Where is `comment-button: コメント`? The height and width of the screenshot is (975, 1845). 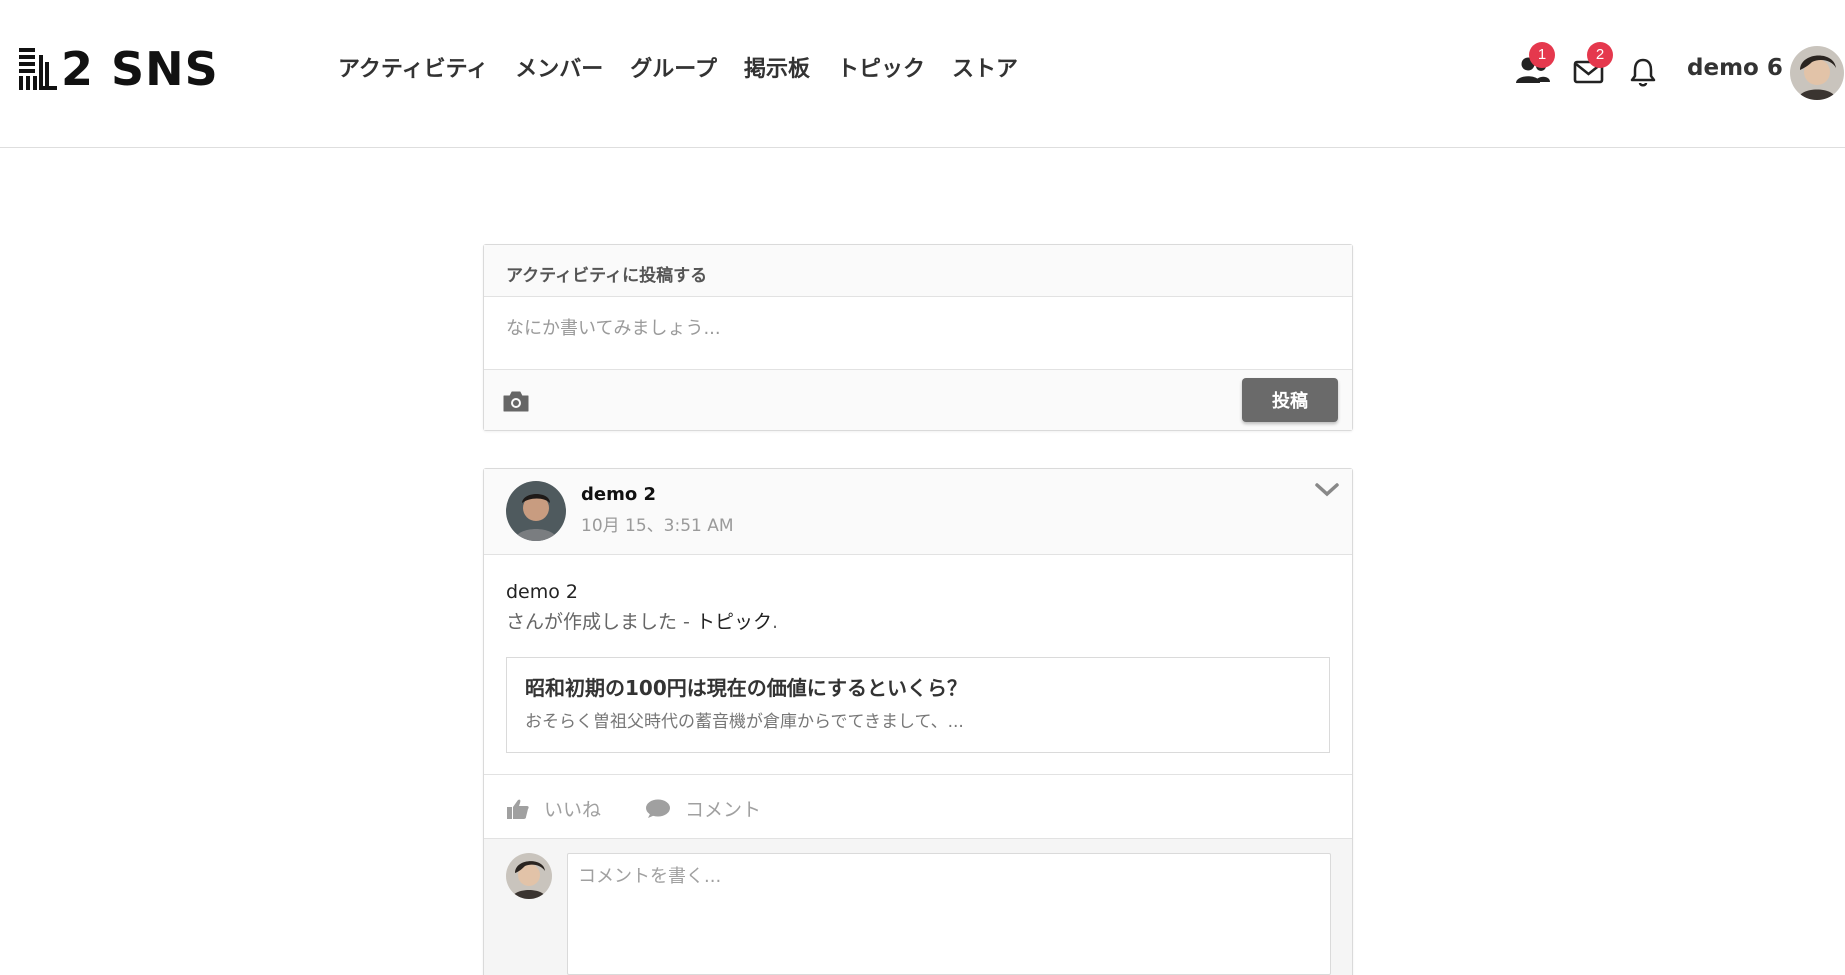
comment-button: コメント is located at coordinates (703, 808).